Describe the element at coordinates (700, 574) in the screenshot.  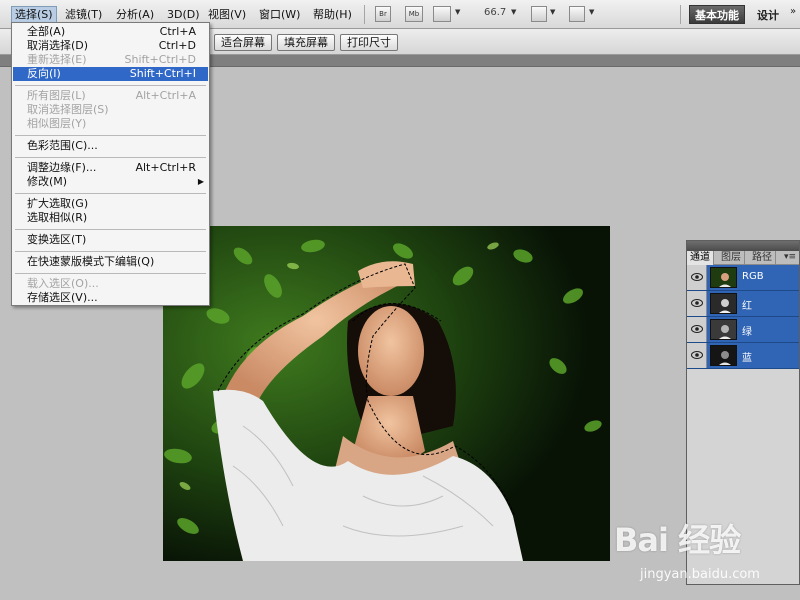
I see `watermark-url: jingyan.baidu.com` at that location.